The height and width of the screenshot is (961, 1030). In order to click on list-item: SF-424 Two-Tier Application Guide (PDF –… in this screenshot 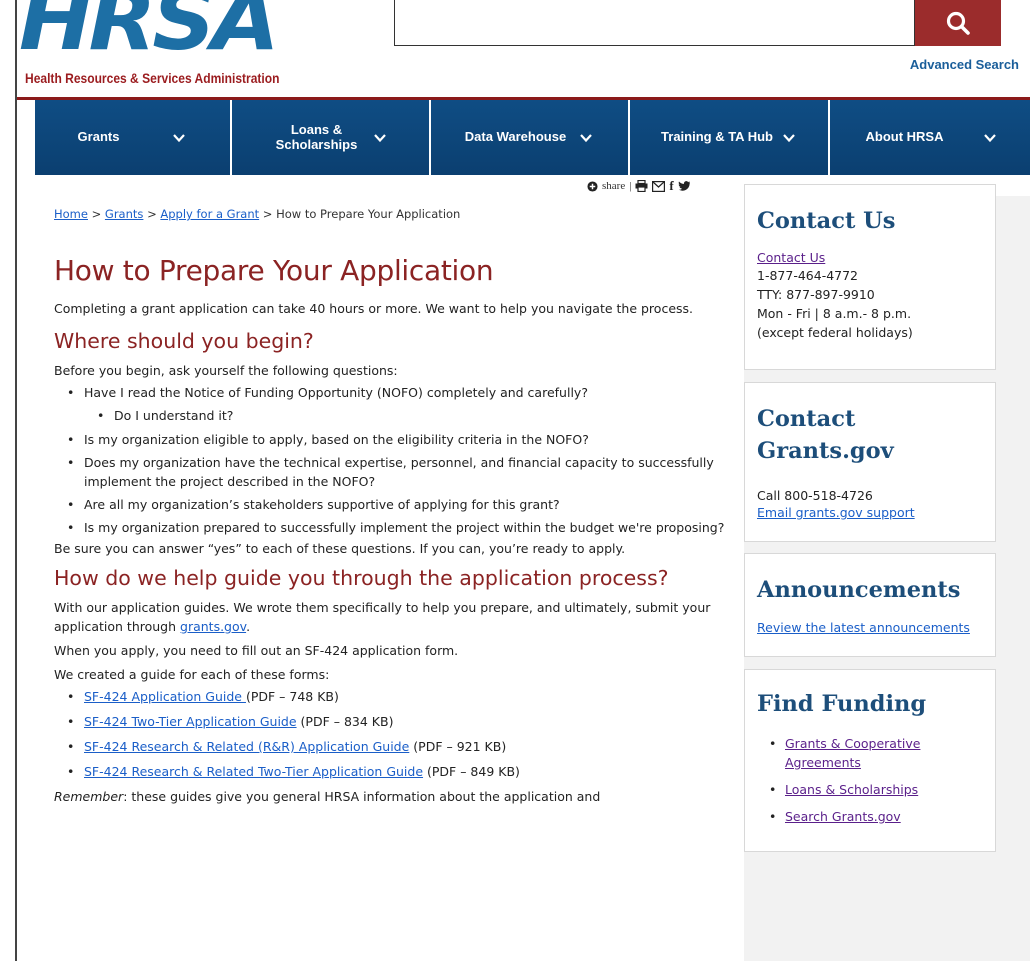, I will do `click(399, 721)`.